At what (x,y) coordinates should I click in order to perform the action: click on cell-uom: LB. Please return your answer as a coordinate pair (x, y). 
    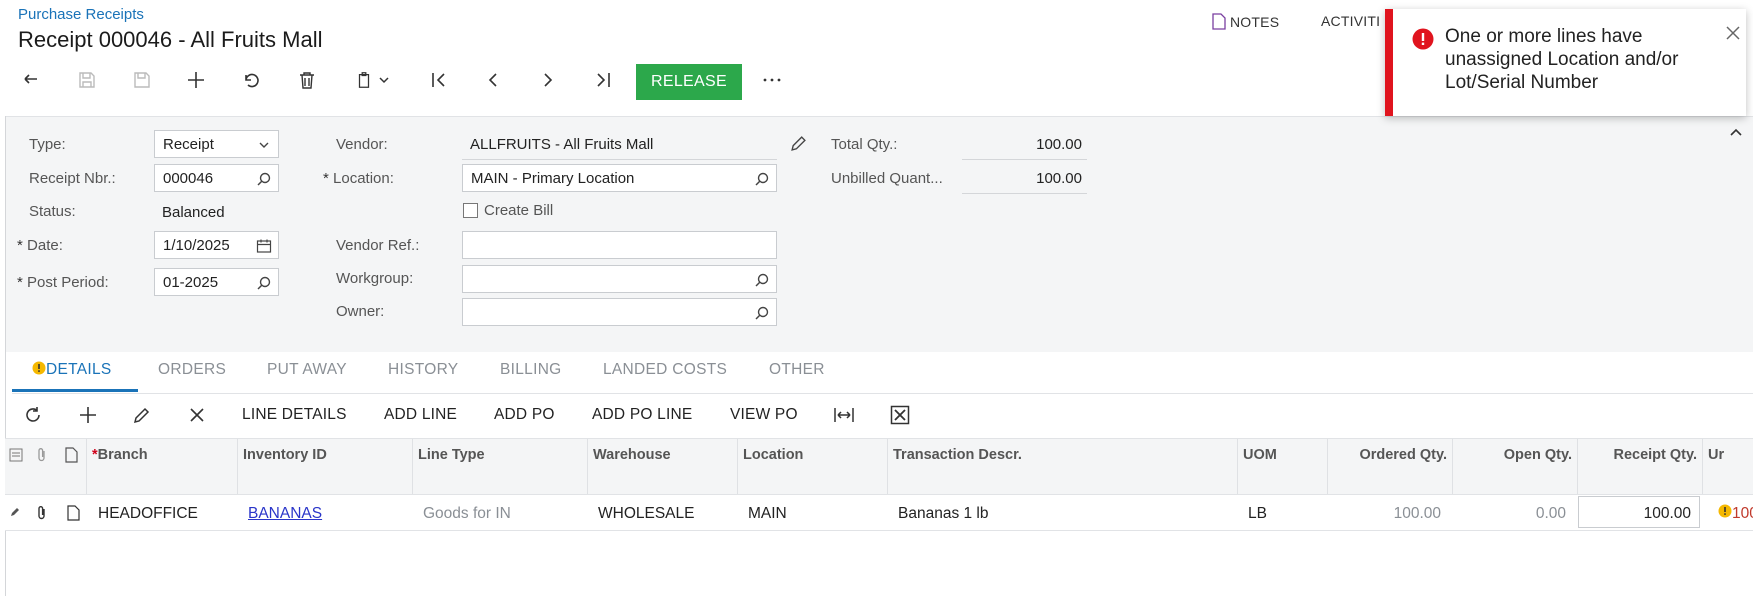
    Looking at the image, I should click on (1257, 514).